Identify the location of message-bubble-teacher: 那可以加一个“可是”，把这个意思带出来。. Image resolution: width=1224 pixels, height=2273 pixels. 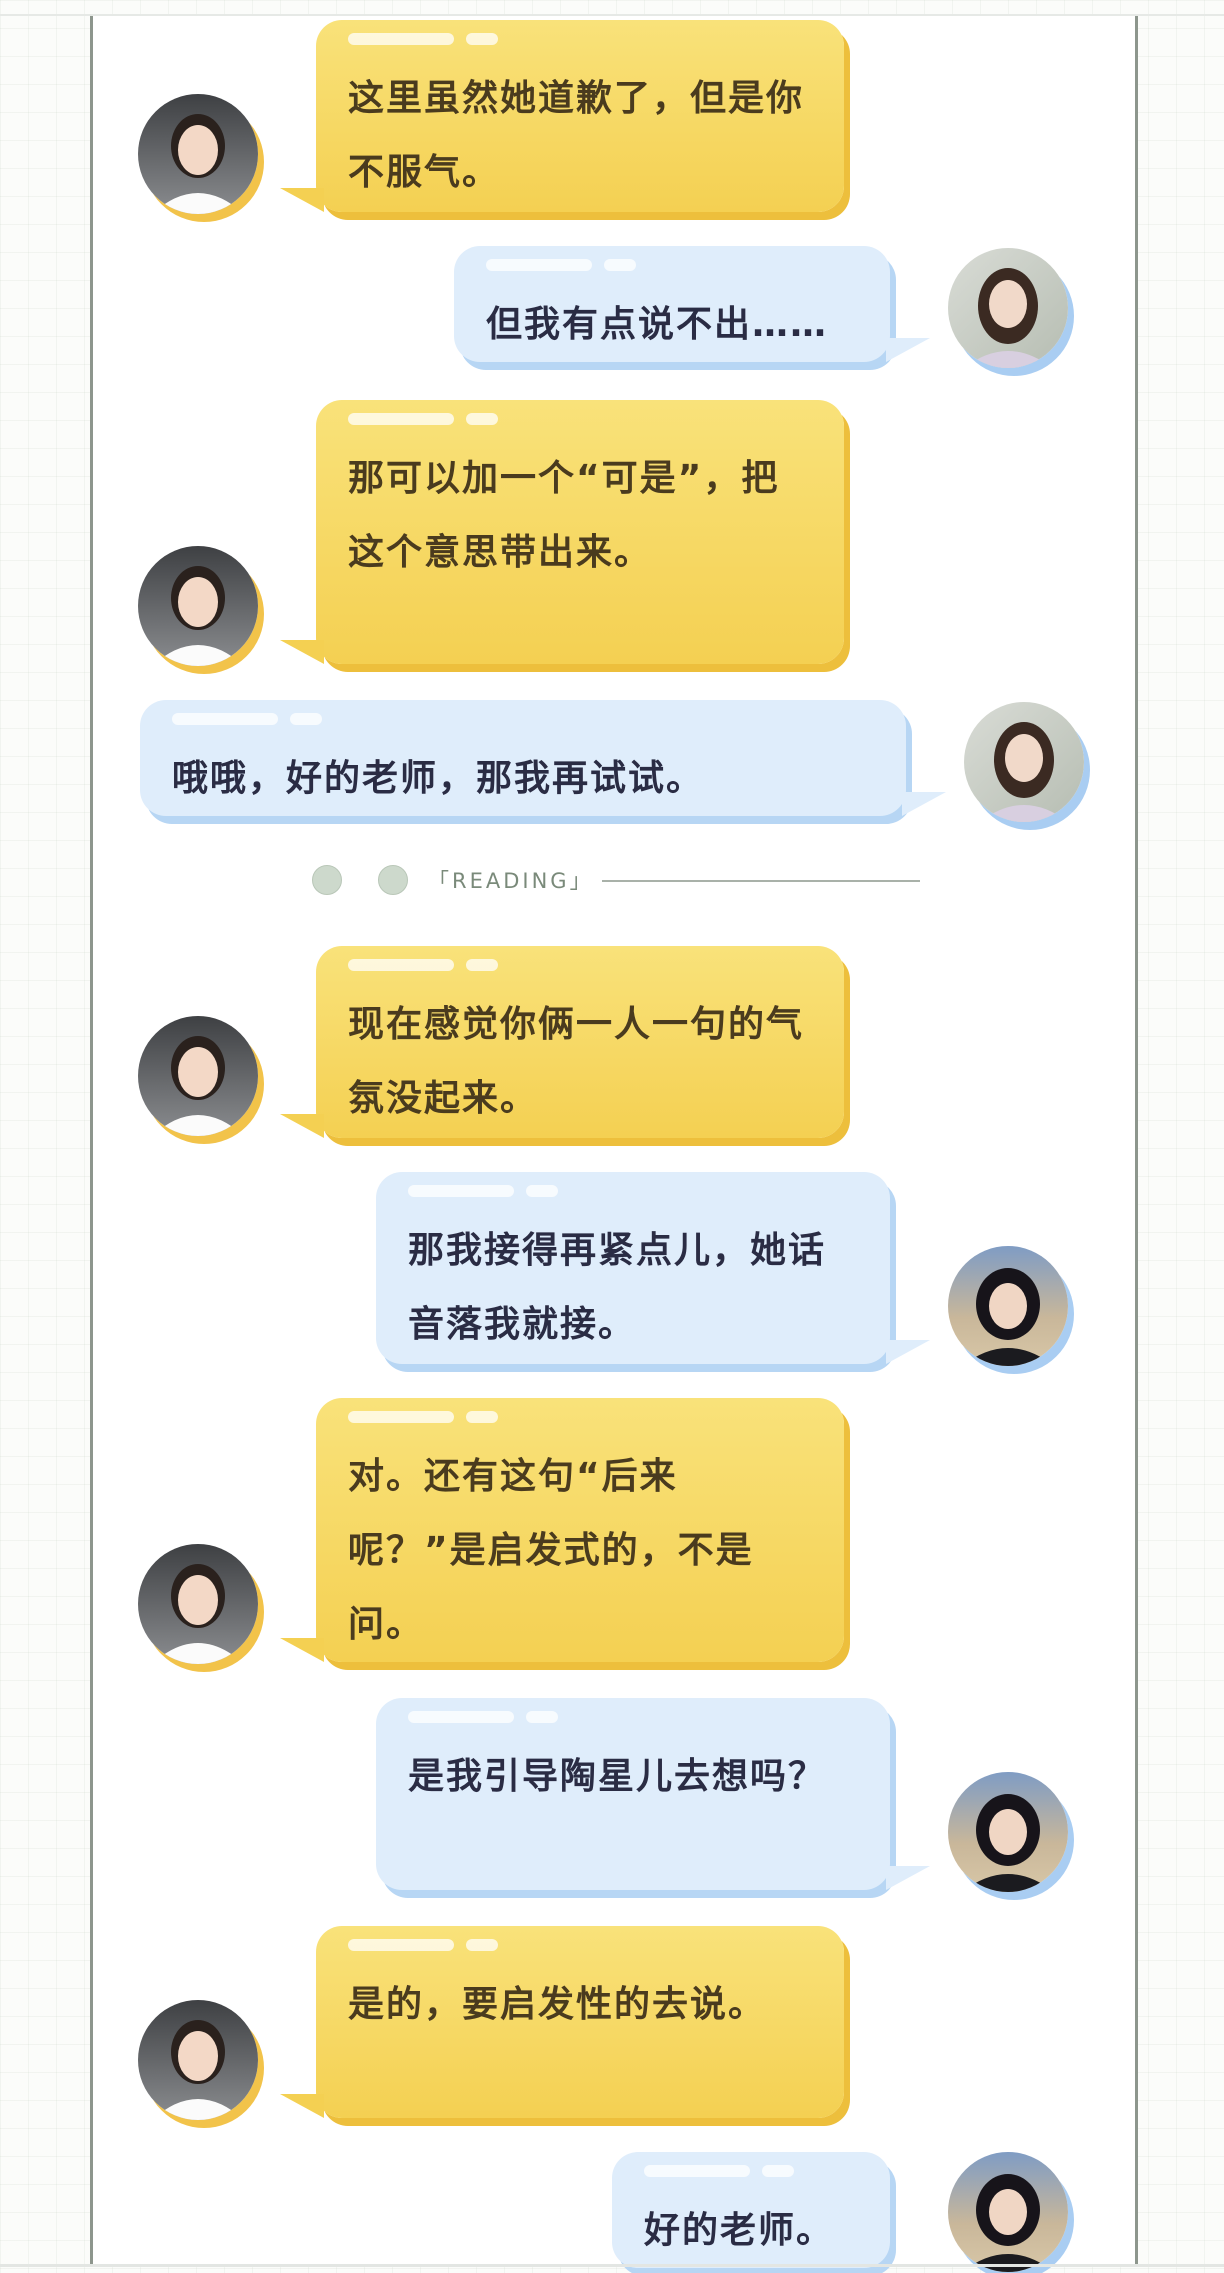
(580, 532).